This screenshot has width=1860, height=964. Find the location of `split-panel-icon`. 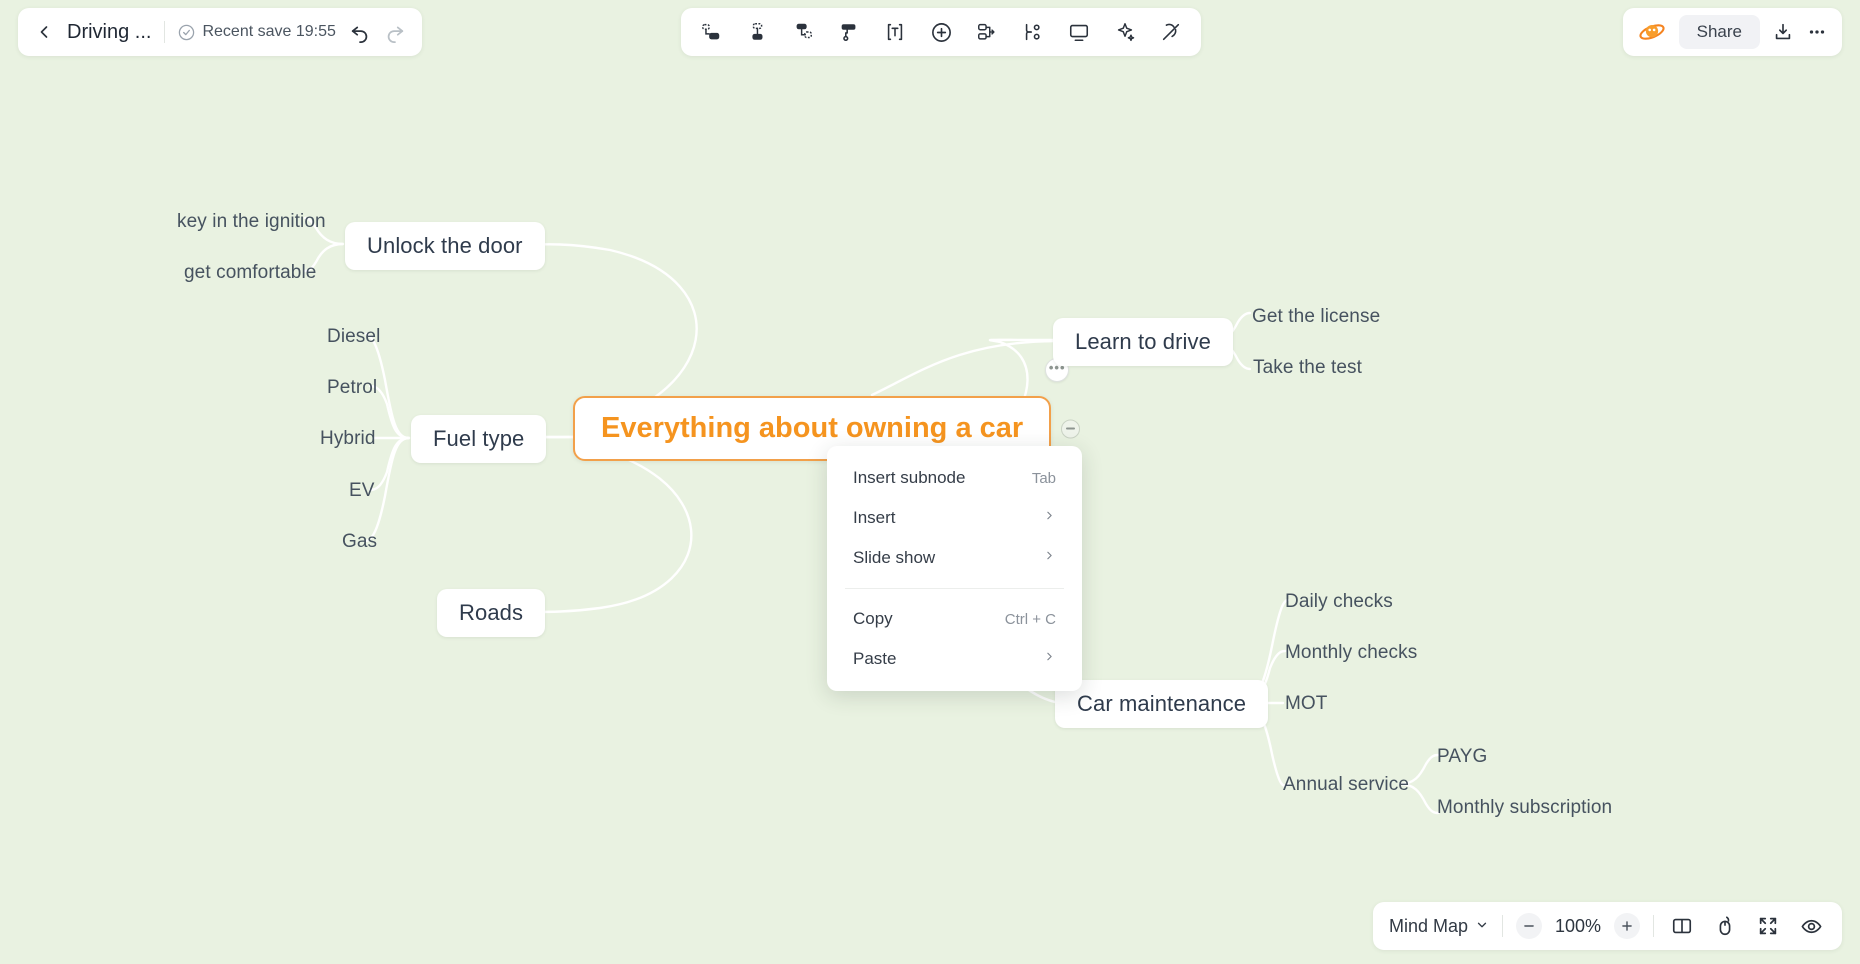

split-panel-icon is located at coordinates (1682, 926).